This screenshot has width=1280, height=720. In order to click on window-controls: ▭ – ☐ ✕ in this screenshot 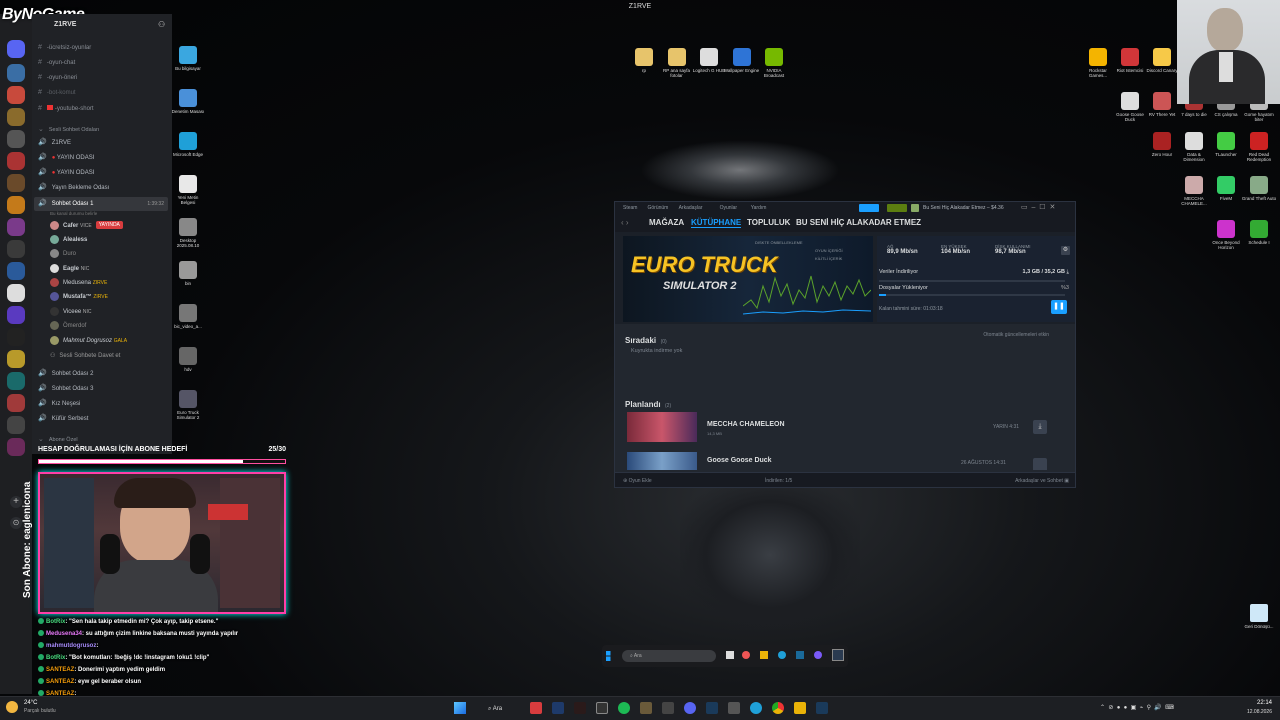, I will do `click(1038, 207)`.